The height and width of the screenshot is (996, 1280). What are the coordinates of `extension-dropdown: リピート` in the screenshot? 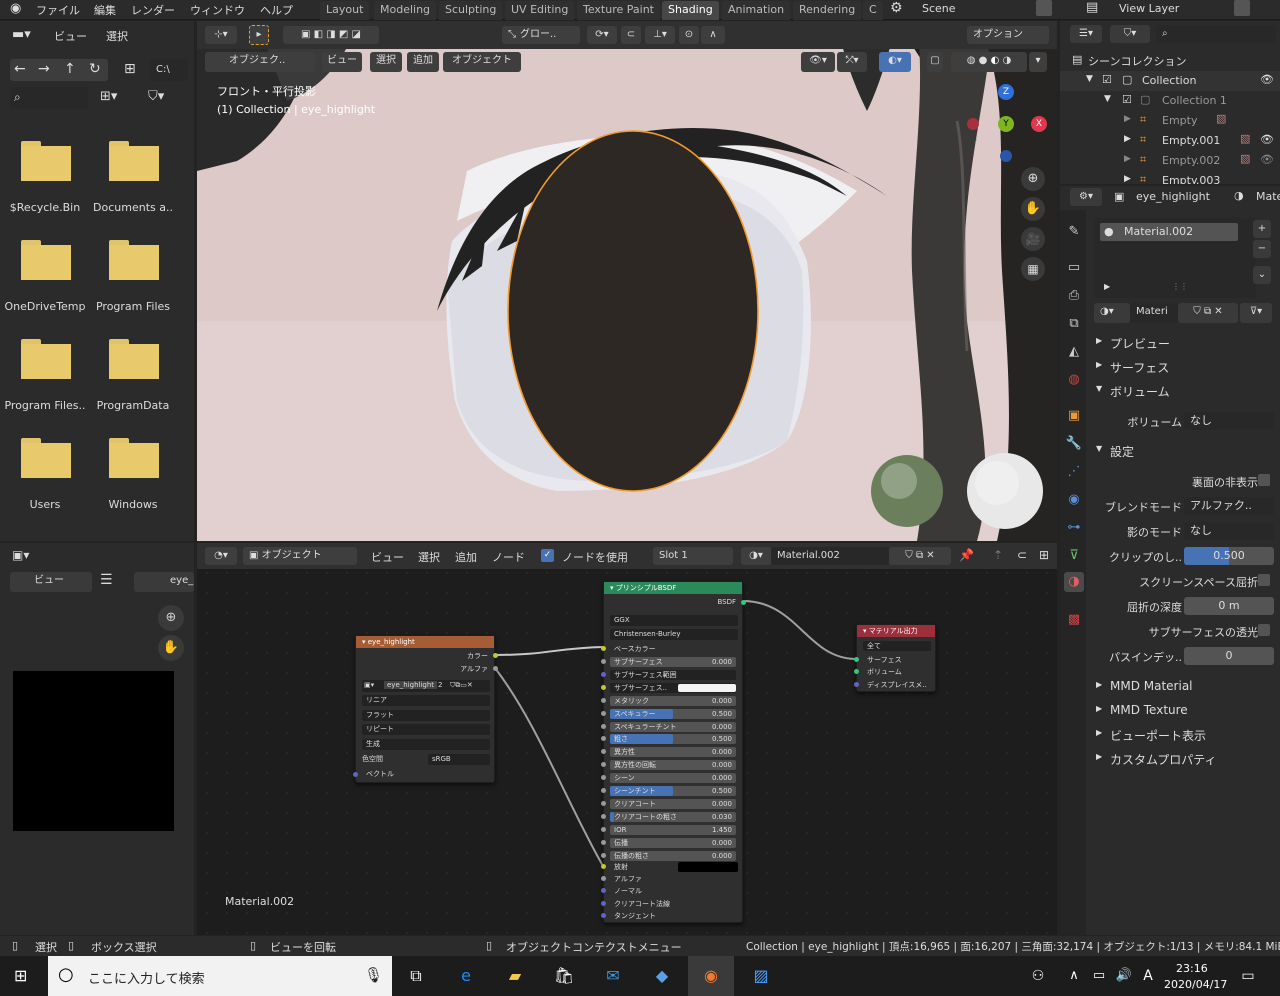 It's located at (426, 729).